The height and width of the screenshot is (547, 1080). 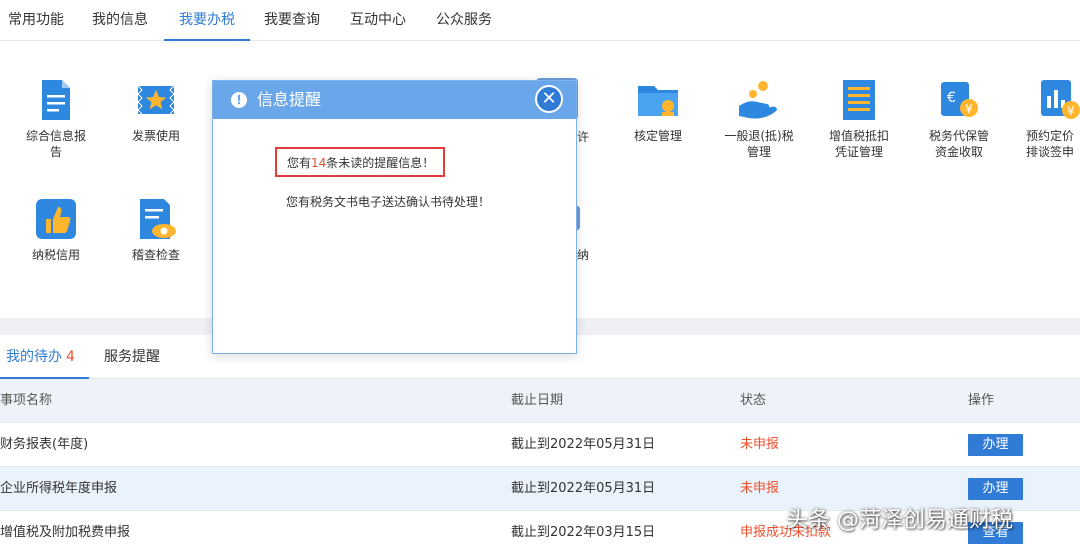 I want to click on func-comprehensive-report: 综合信息报告, so click(x=56, y=119).